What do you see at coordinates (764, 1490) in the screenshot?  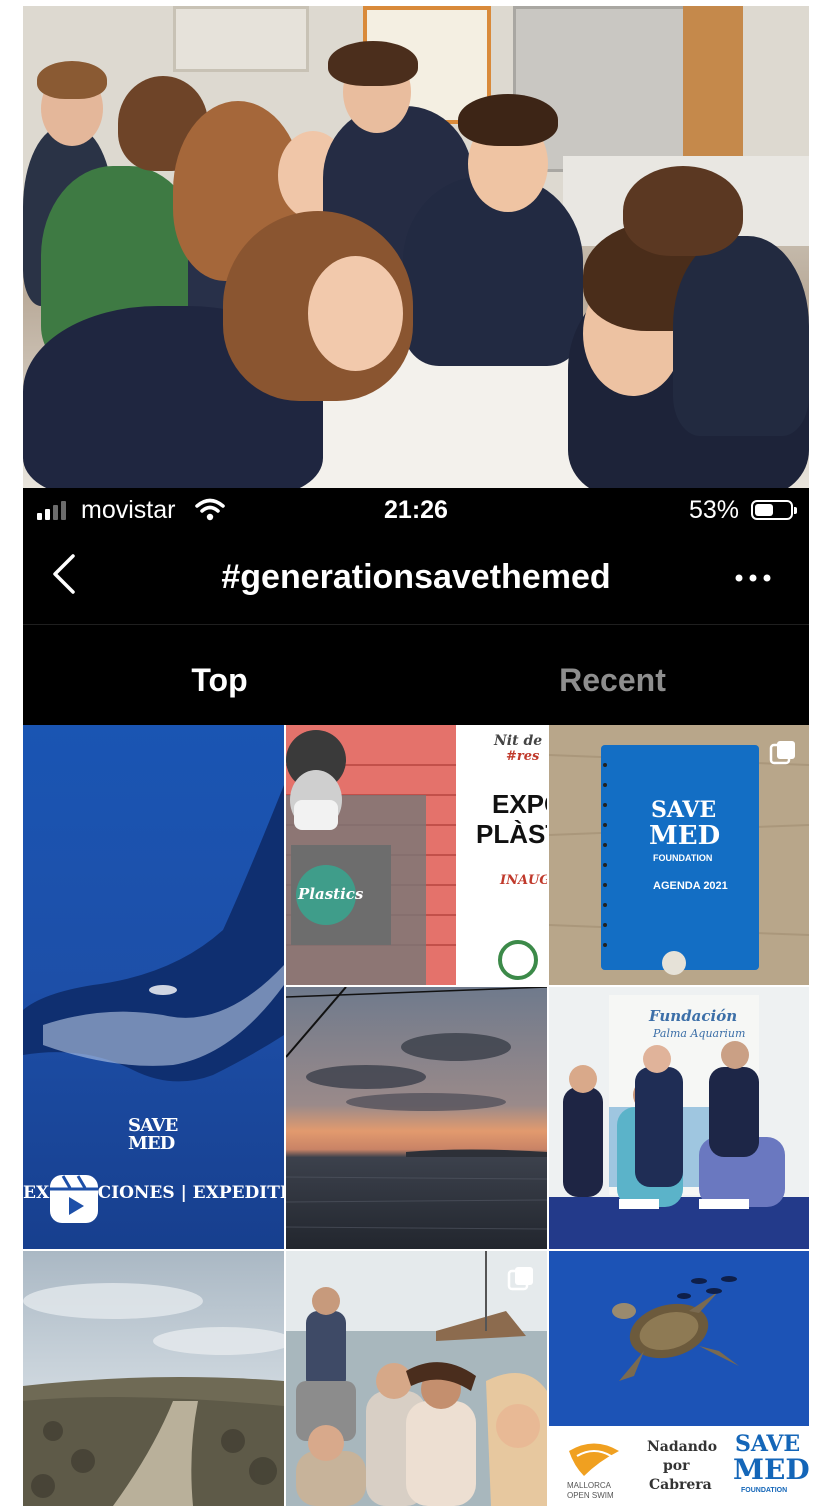 I see `right-logo-bottom: FOUNDATION` at bounding box center [764, 1490].